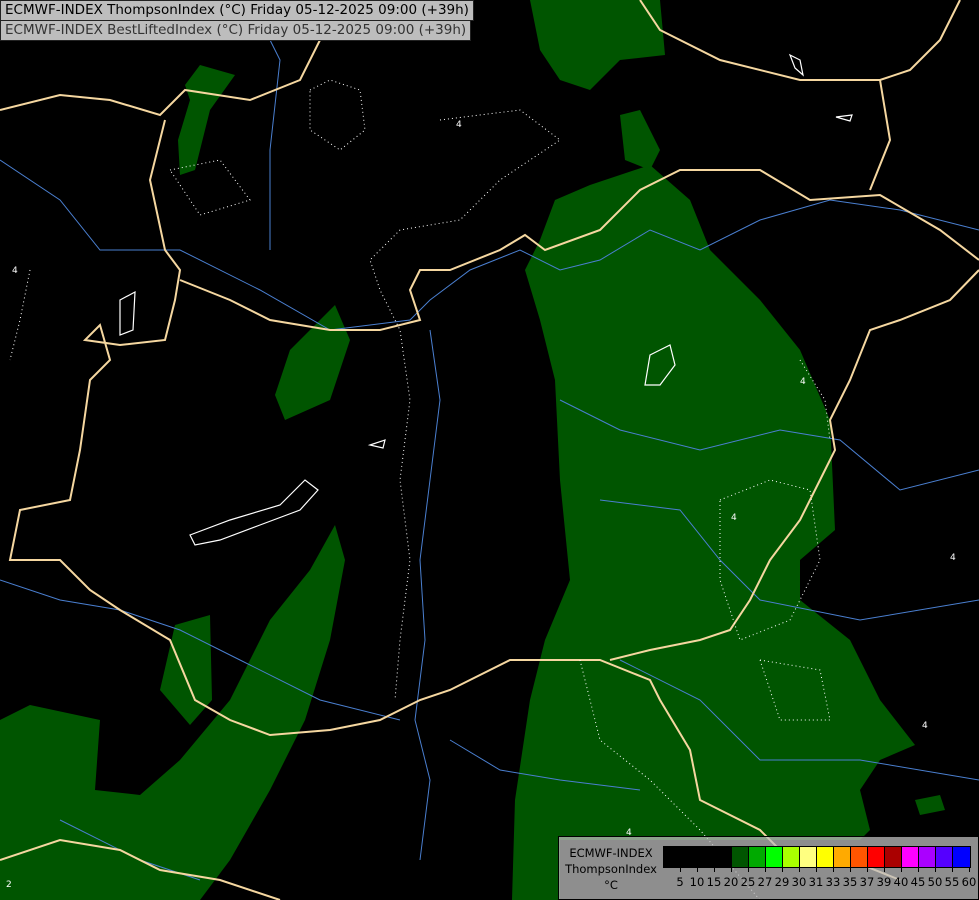 The width and height of the screenshot is (979, 900). What do you see at coordinates (731, 882) in the screenshot?
I see `legend-tick-label: 20` at bounding box center [731, 882].